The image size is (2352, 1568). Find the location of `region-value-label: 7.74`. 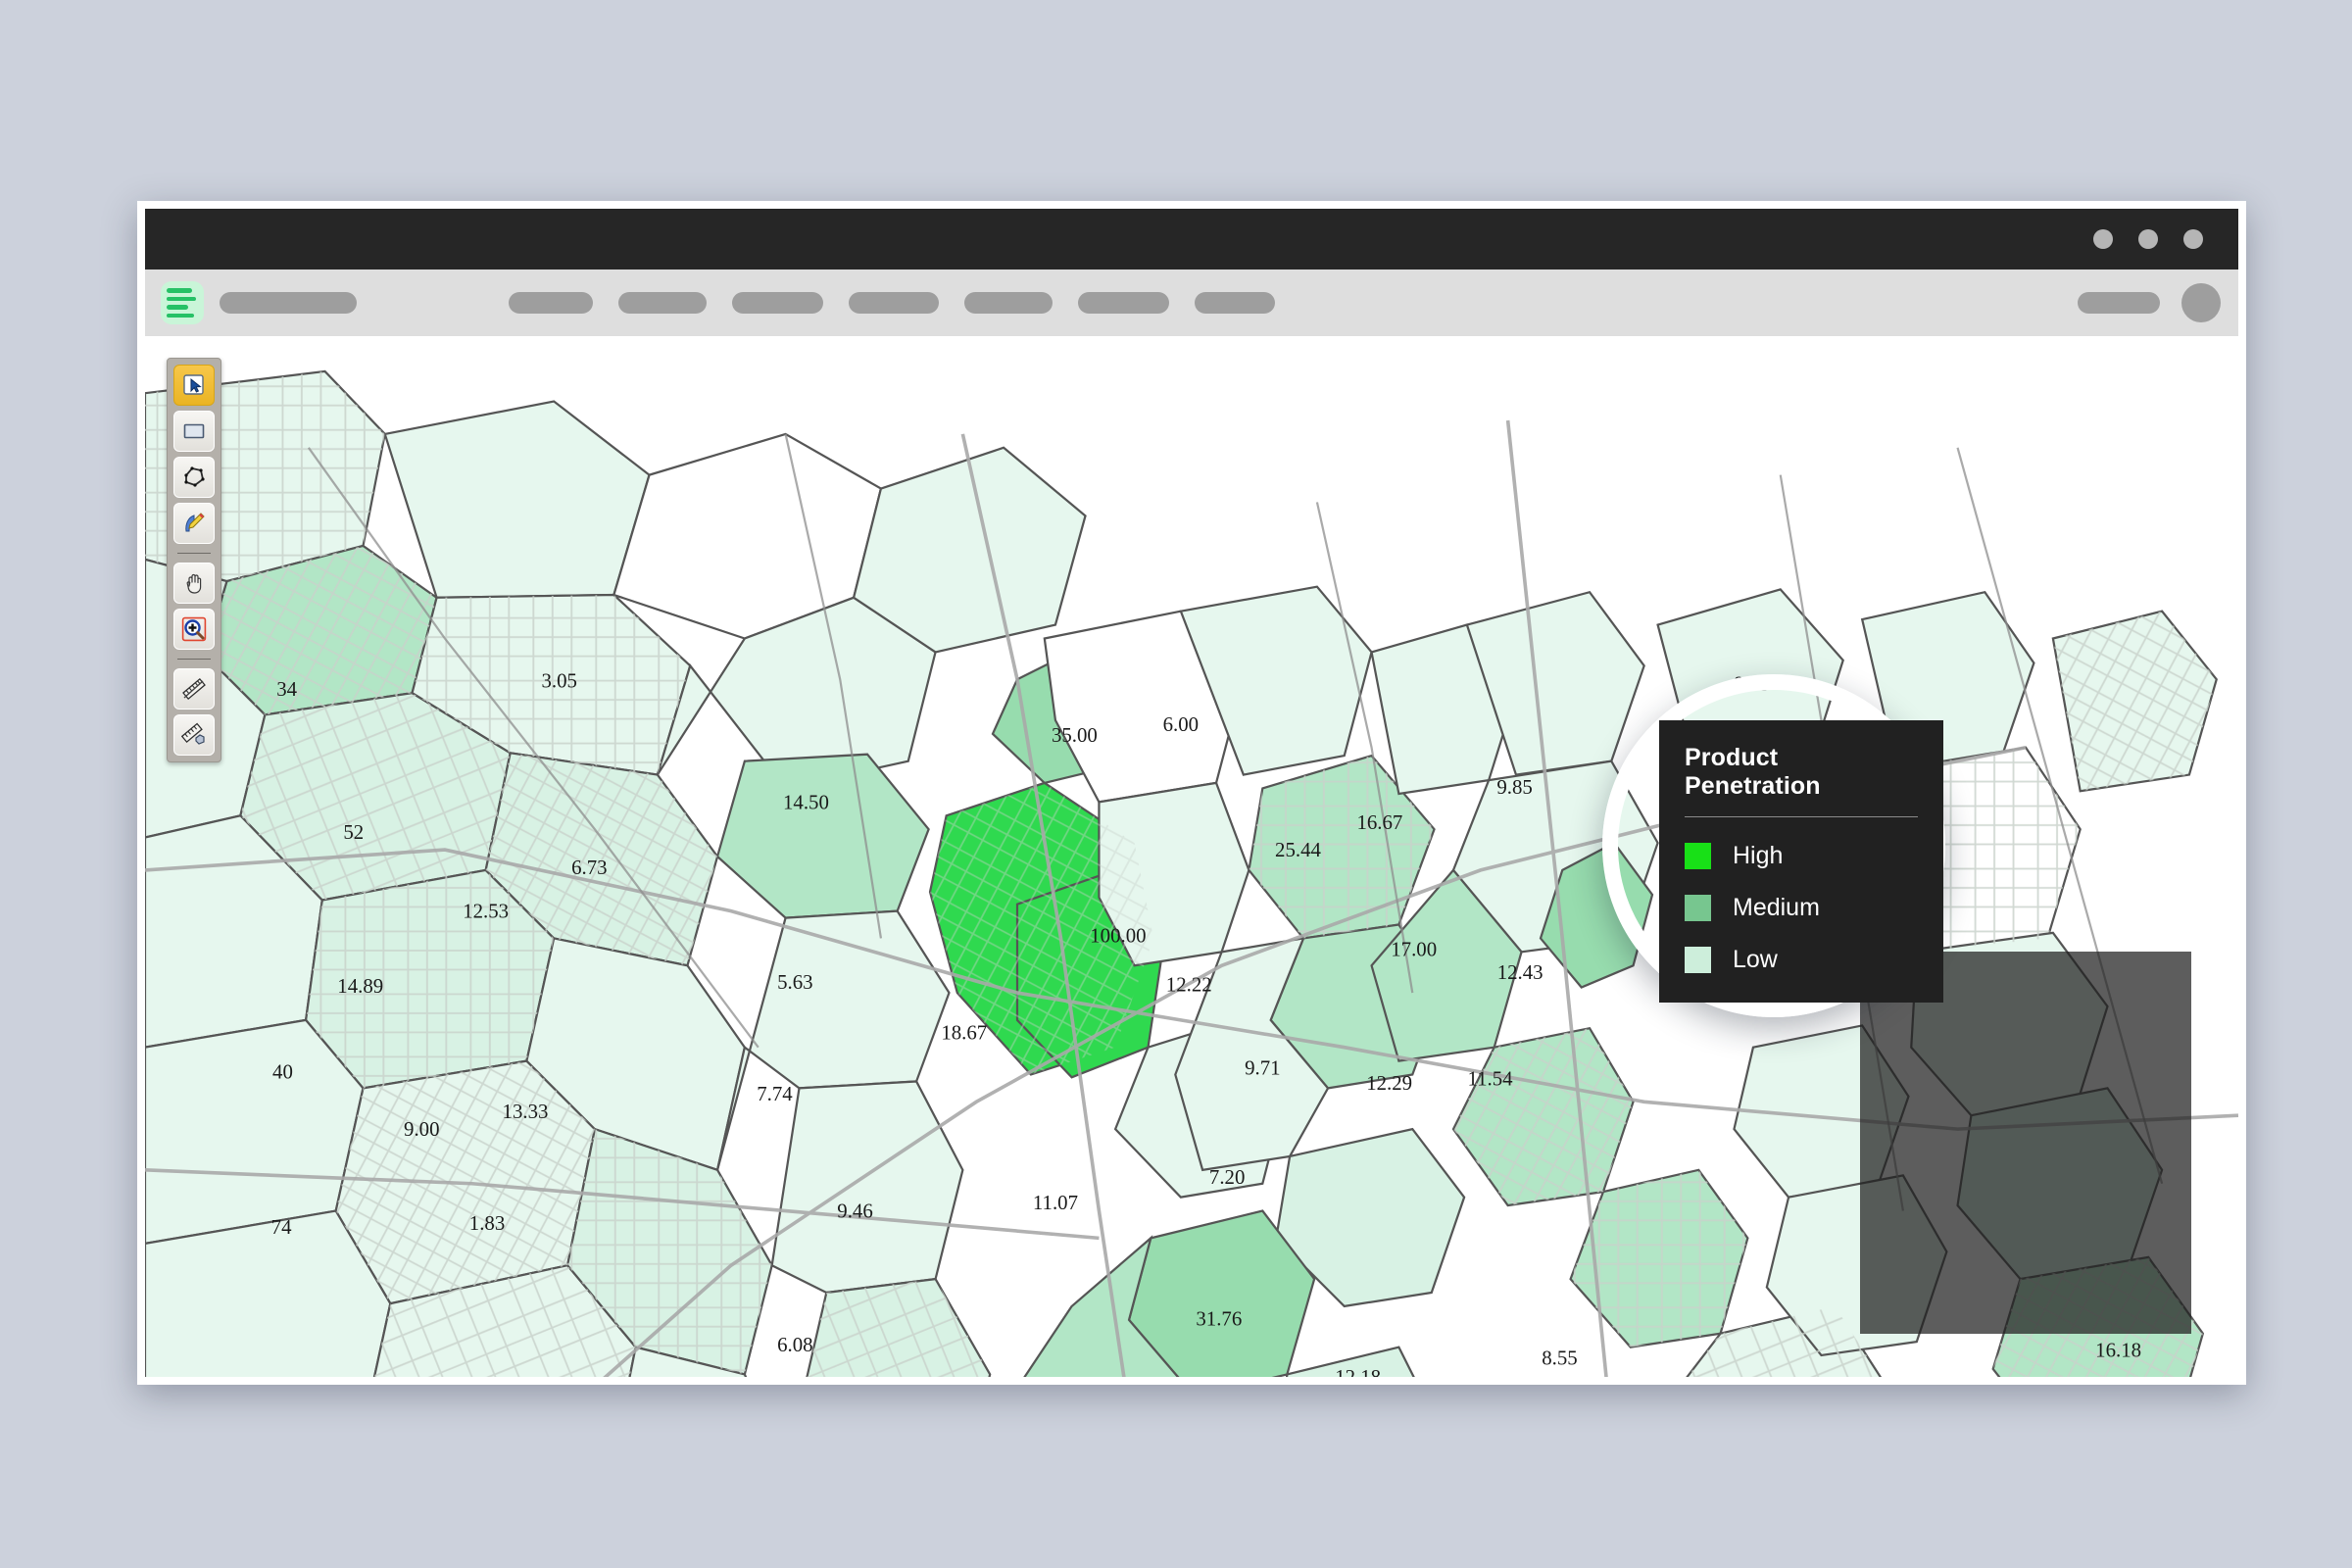

region-value-label: 7.74 is located at coordinates (775, 1093).